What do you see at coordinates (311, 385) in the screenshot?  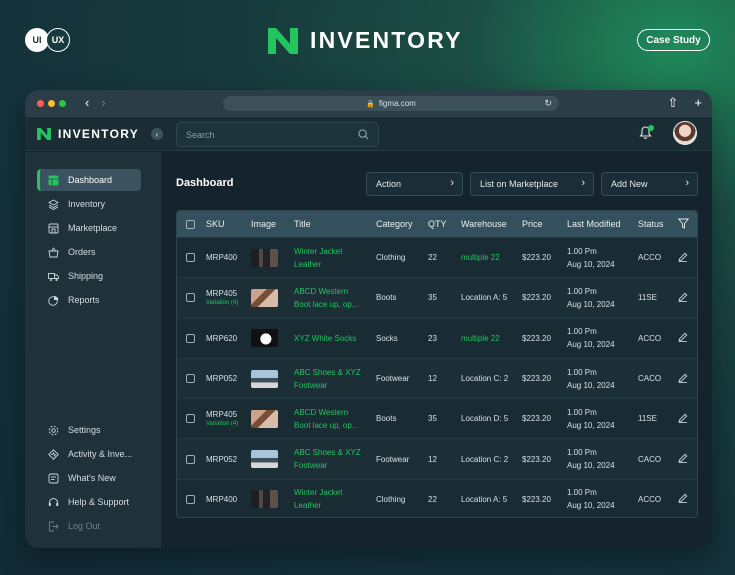 I see `title-line-2: Footwear` at bounding box center [311, 385].